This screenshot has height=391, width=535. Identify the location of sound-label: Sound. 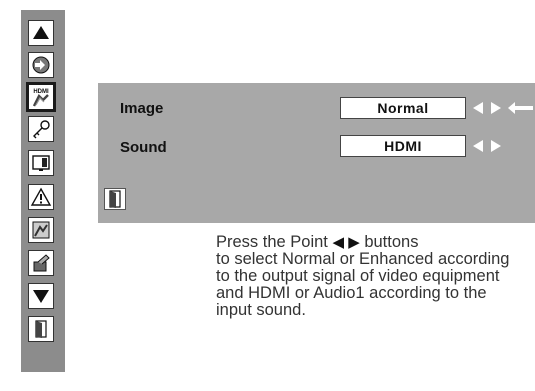
(143, 147).